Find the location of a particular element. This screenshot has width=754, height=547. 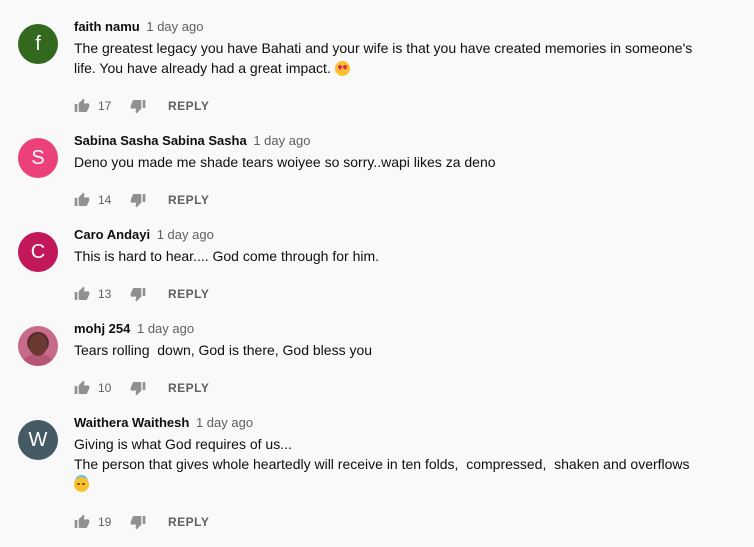

comment-actions: 17 REPLY is located at coordinates (141, 106).